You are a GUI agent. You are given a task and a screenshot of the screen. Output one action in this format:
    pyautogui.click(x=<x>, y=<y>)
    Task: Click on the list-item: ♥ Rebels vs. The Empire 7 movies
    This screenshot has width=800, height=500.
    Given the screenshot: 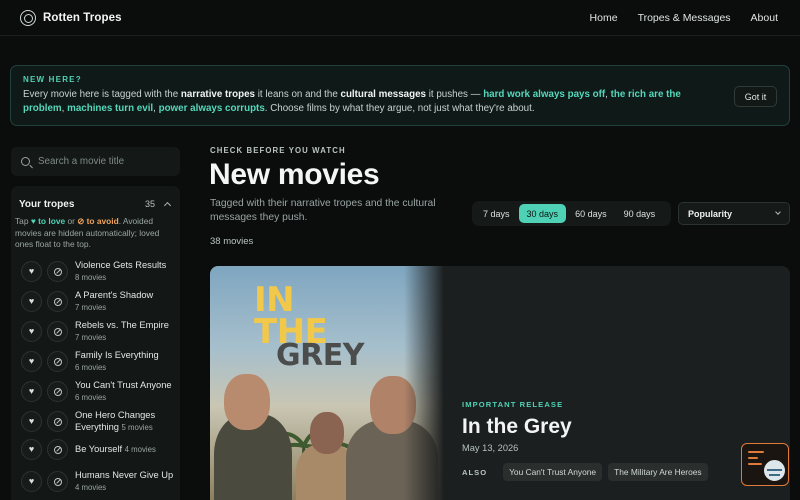 What is the action you would take?
    pyautogui.click(x=98, y=331)
    